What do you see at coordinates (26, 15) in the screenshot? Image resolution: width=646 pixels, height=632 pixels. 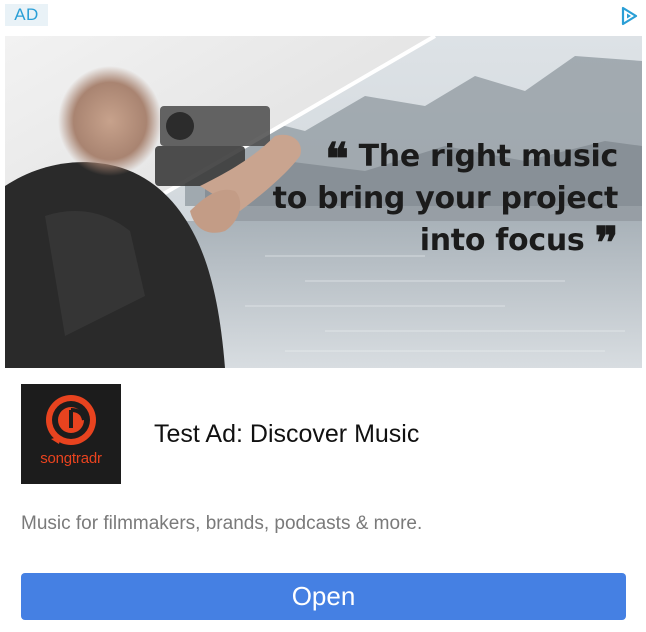 I see `ad-badge: AD` at bounding box center [26, 15].